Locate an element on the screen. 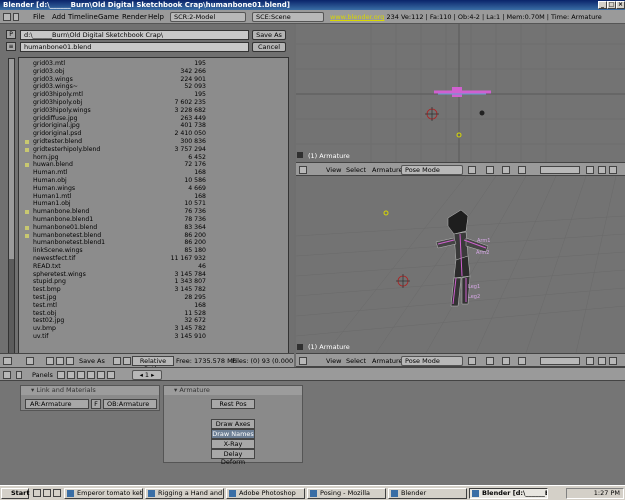 This screenshot has height=500, width=625. file-row: grid03hipoly.wings 3 228 682 is located at coordinates (153, 111).